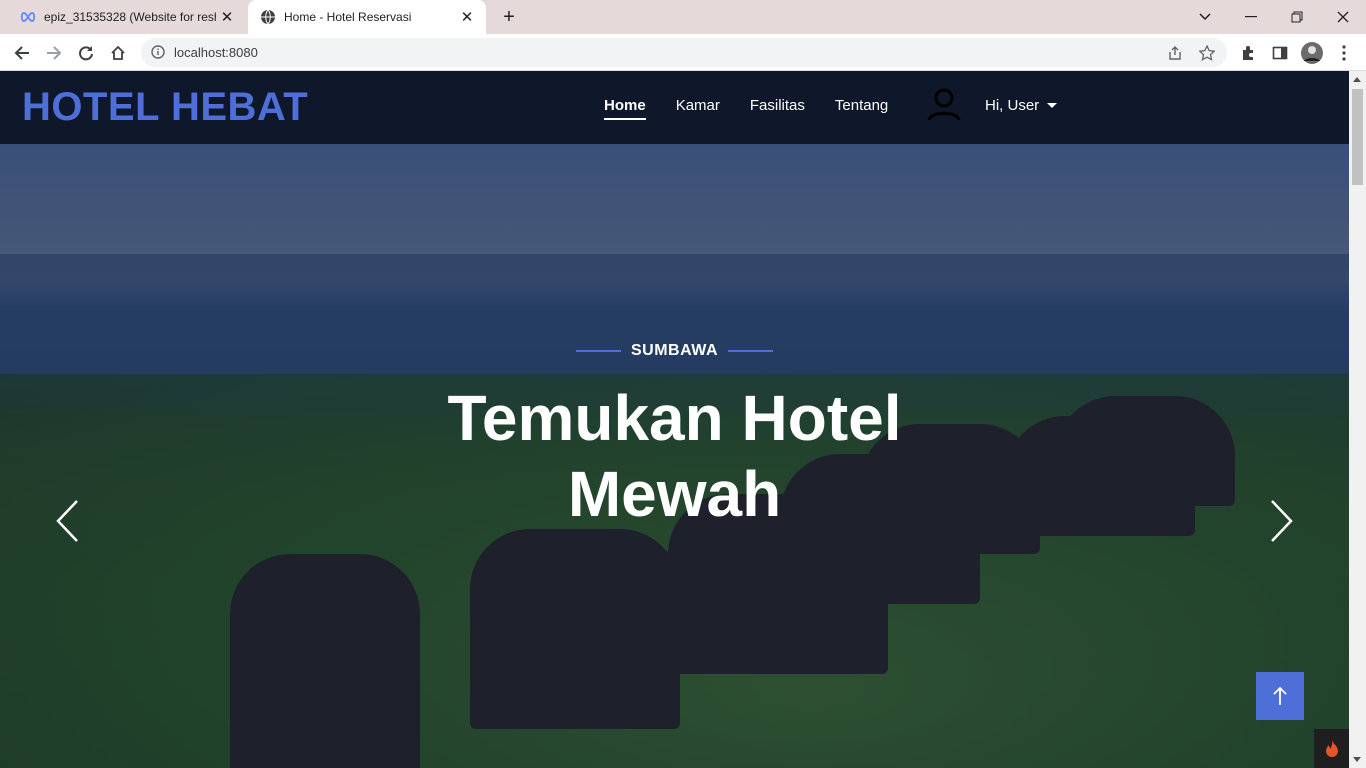 This screenshot has width=1366, height=768. Describe the element at coordinates (746, 108) in the screenshot. I see `main-menu: Home Kamar Fasilitas Tentang` at that location.